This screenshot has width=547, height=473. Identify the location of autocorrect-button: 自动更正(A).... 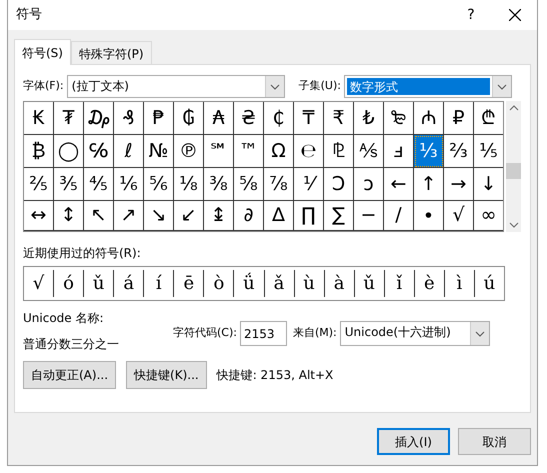
(69, 375).